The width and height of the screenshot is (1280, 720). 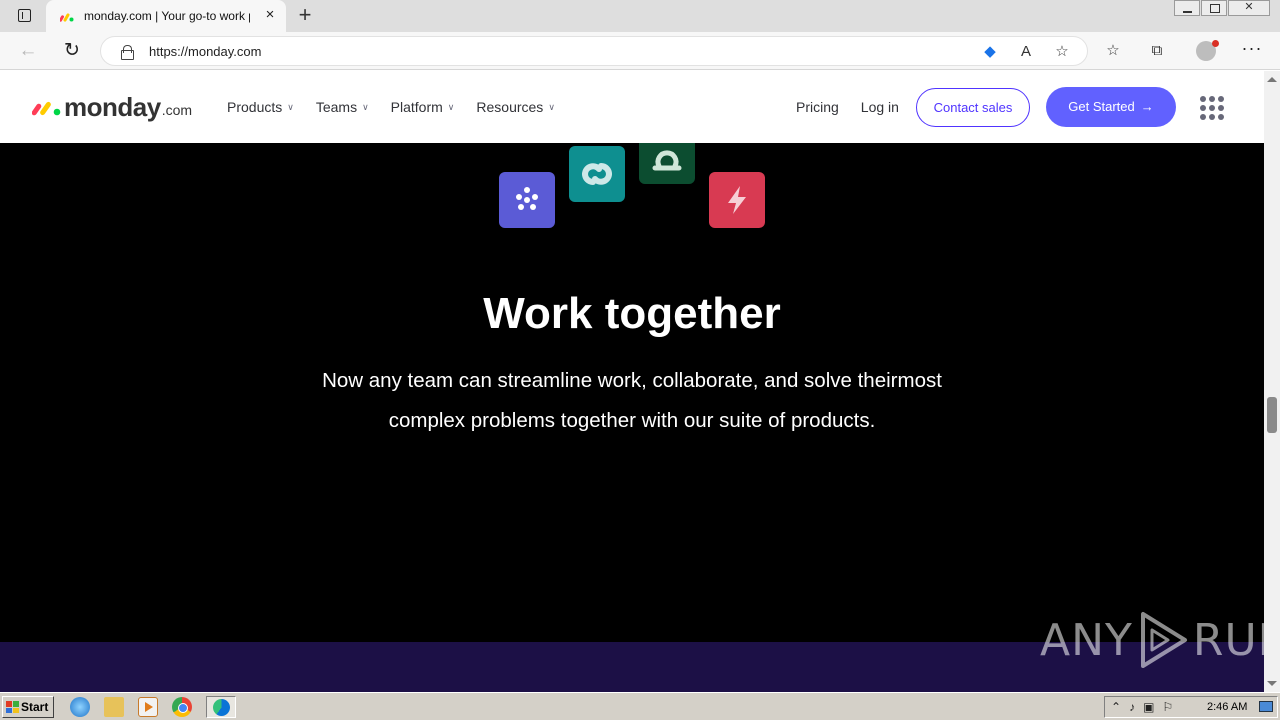 I want to click on nav-teams: Teams ∨, so click(x=342, y=107).